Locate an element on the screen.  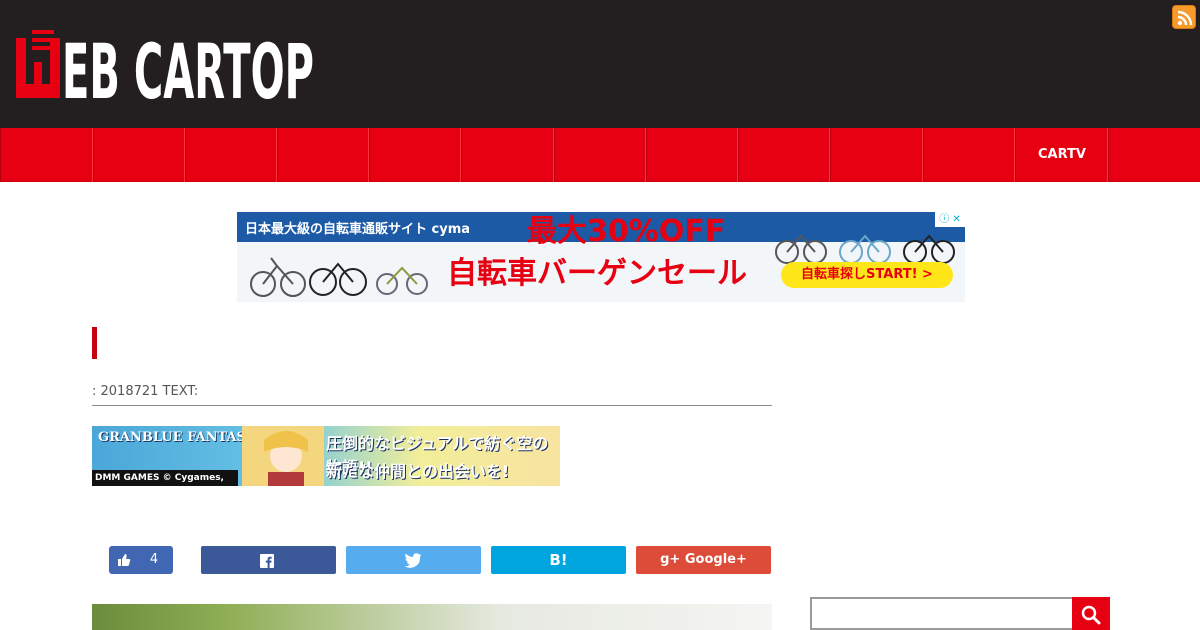
rss-icon is located at coordinates (1184, 17).